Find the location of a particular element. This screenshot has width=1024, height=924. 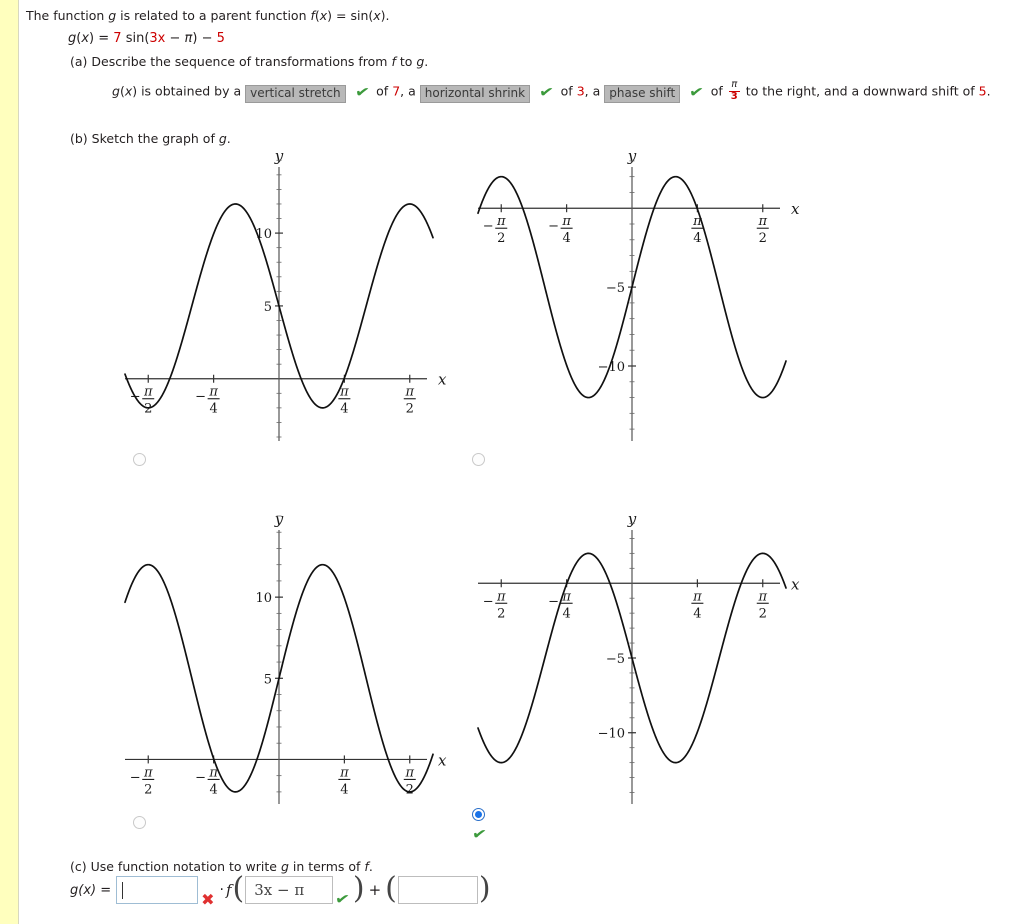

answer-row: g(x) = ✖ · f ( 3x − π ✔ ) + ( ) is located at coordinates (281, 890).